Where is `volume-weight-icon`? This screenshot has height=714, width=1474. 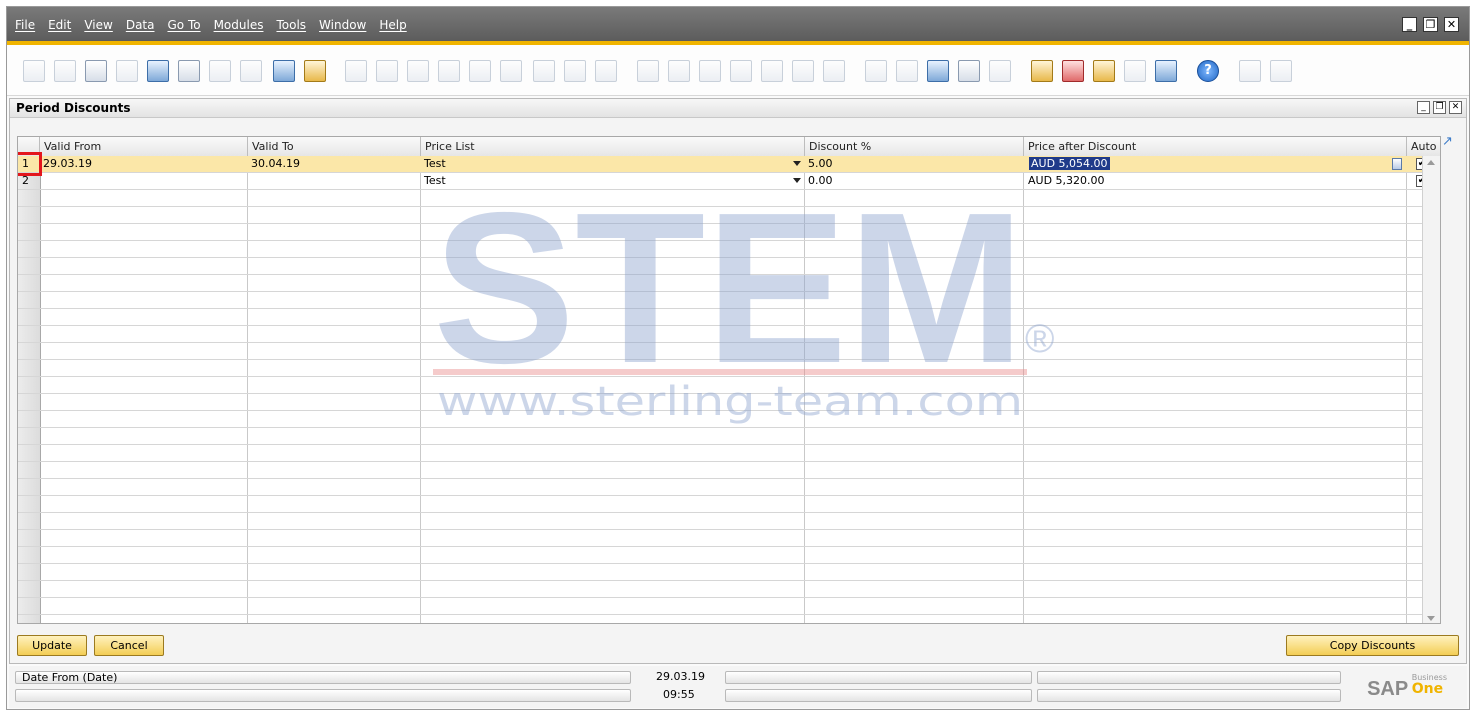 volume-weight-icon is located at coordinates (803, 71).